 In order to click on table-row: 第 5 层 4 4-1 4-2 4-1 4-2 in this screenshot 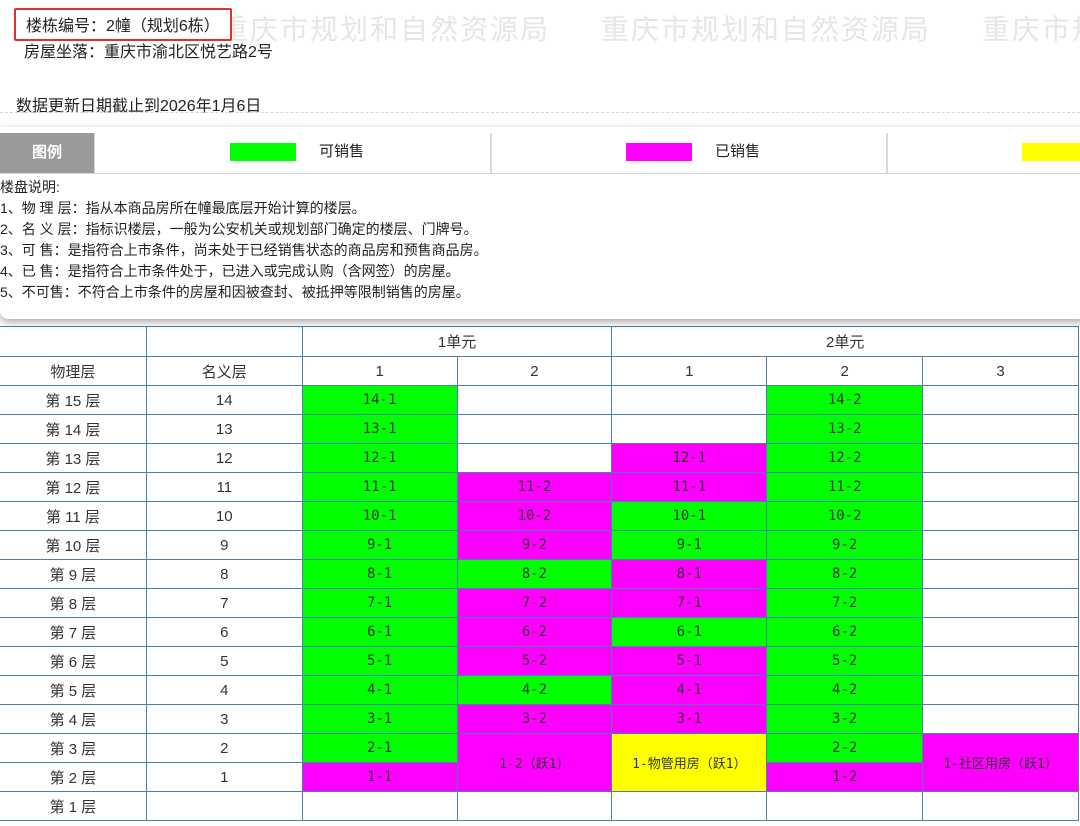, I will do `click(539, 690)`.